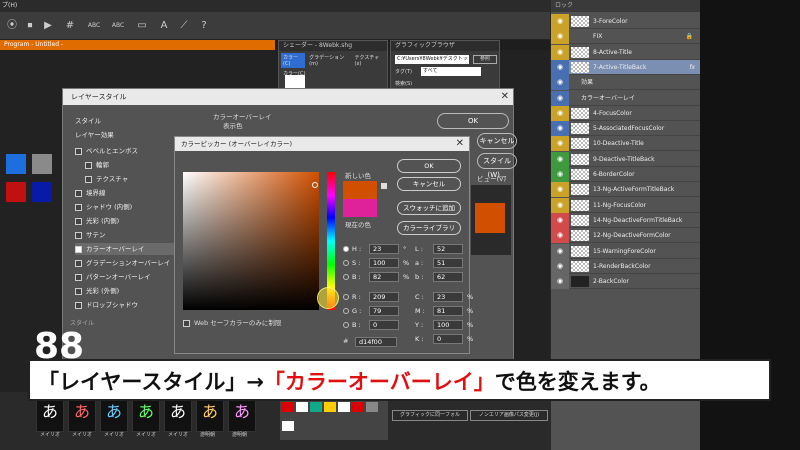 This screenshot has height=450, width=800. What do you see at coordinates (429, 208) in the screenshot?
I see `add-to-swatches-button: スウォッチに追加` at bounding box center [429, 208].